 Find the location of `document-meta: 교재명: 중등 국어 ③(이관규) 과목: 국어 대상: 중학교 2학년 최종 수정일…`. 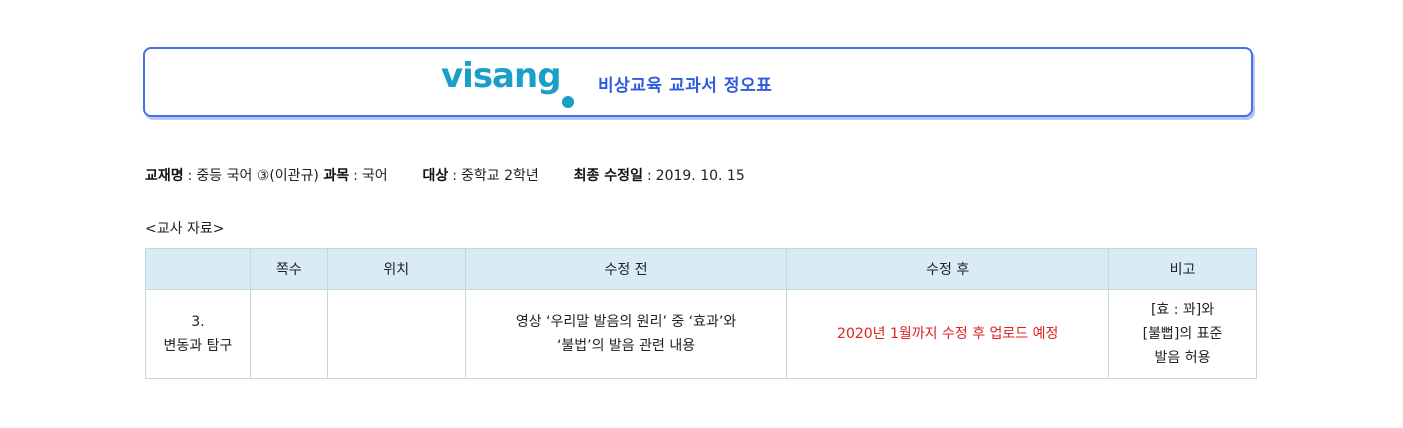

document-meta: 교재명: 중등 국어 ③(이관규) 과목: 국어 대상: 중학교 2학년 최종 수정일… is located at coordinates (445, 176).